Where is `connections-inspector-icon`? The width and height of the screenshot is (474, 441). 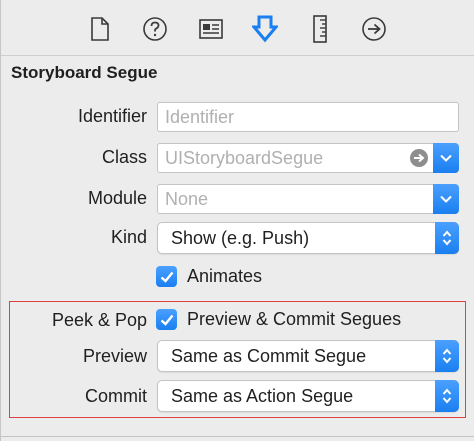
connections-inspector-icon is located at coordinates (374, 29).